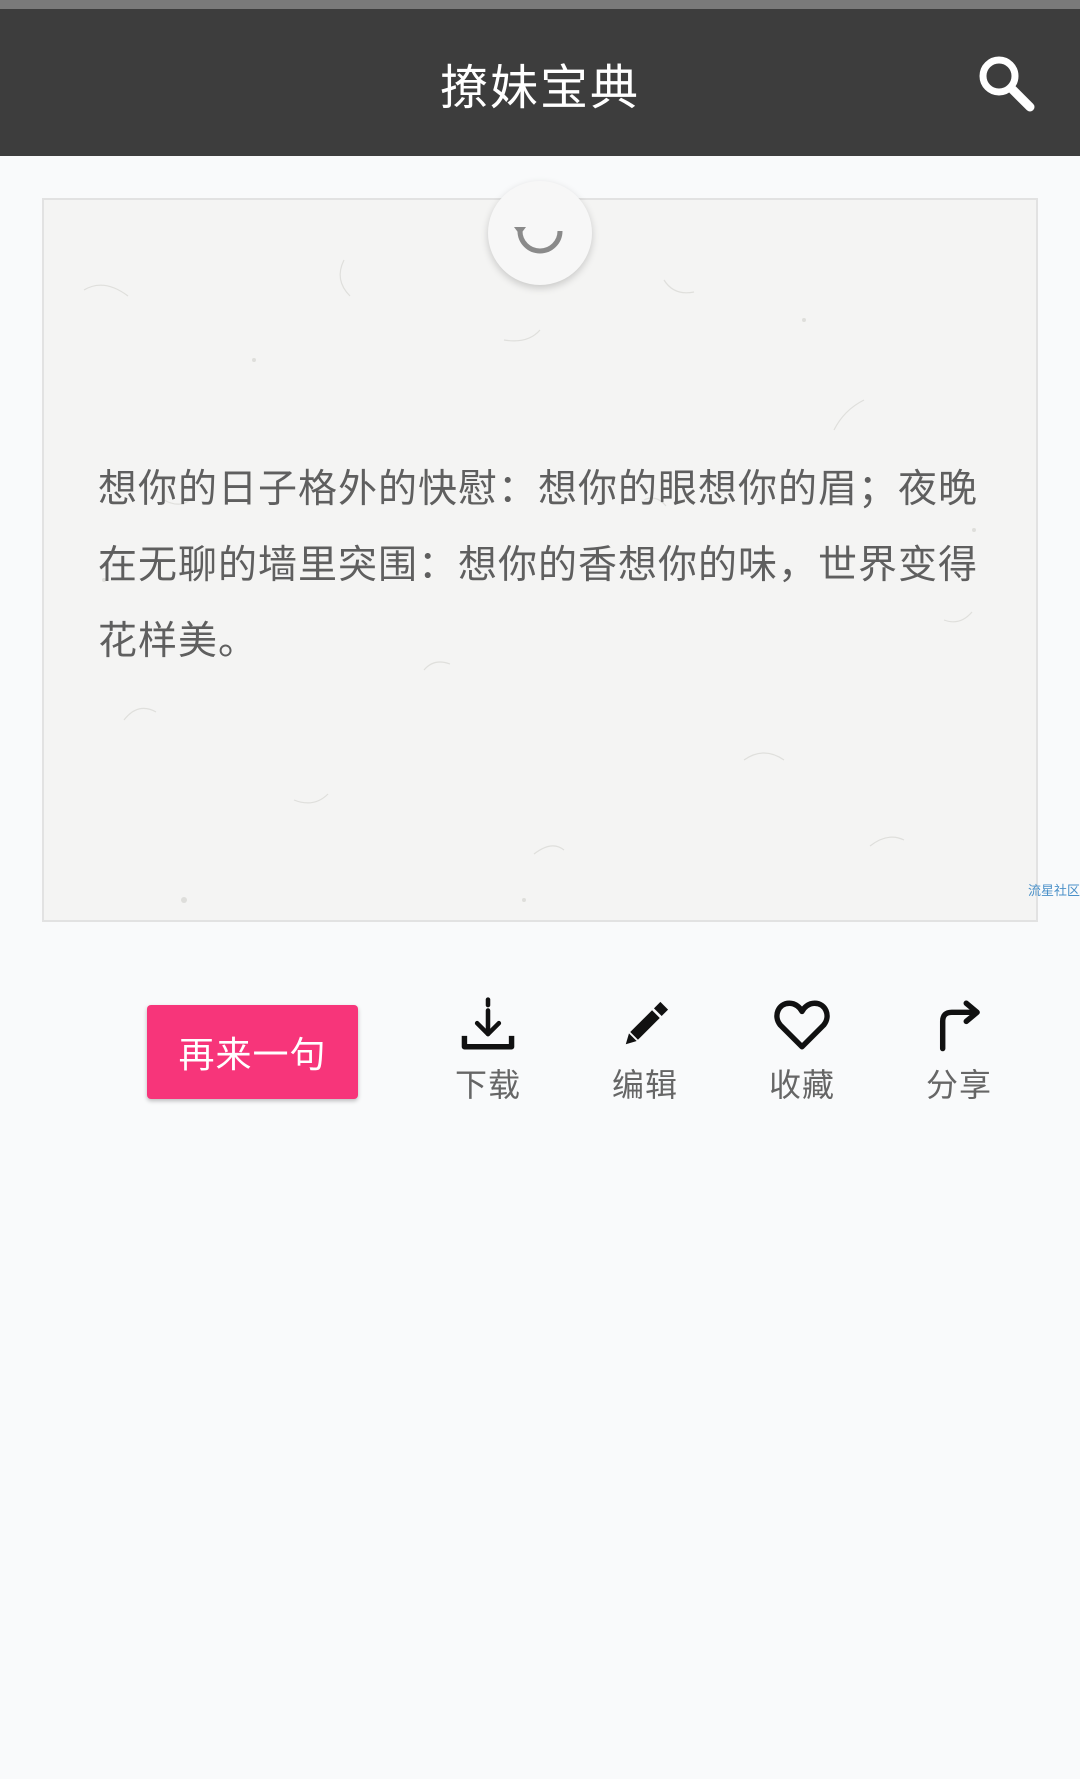 This screenshot has width=1080, height=1779. I want to click on watermark: 流星社区, so click(1054, 891).